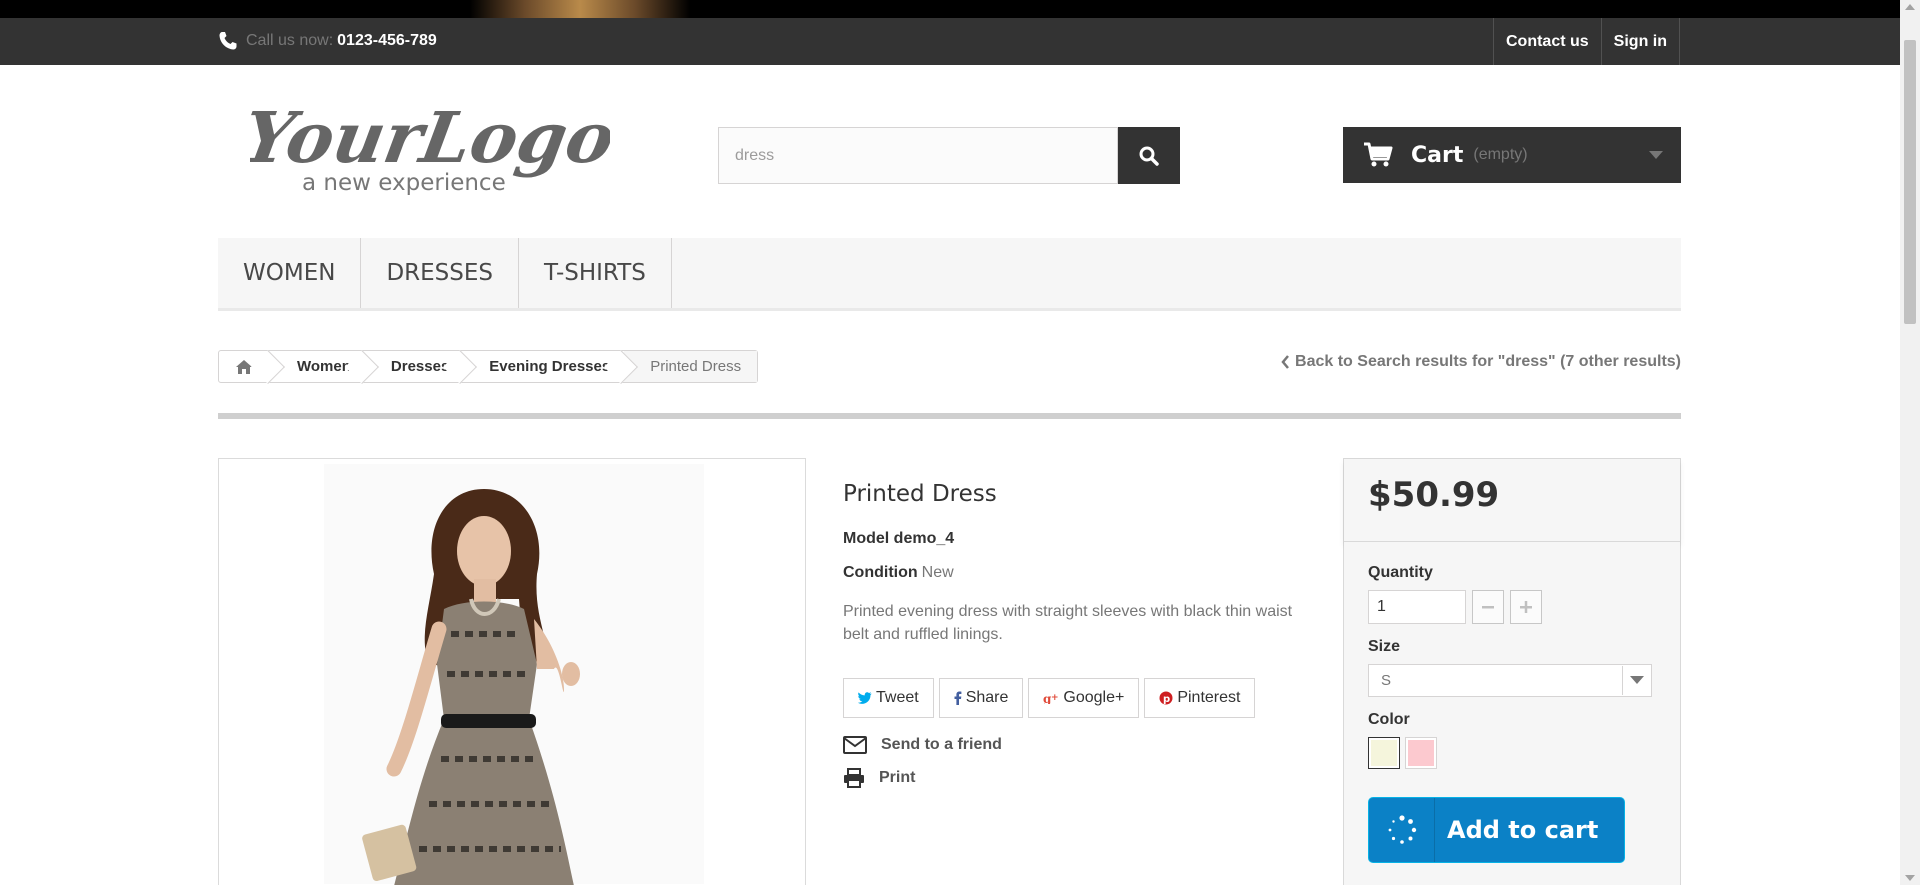 This screenshot has width=1920, height=885. Describe the element at coordinates (918, 155) in the screenshot. I see `search-input` at that location.